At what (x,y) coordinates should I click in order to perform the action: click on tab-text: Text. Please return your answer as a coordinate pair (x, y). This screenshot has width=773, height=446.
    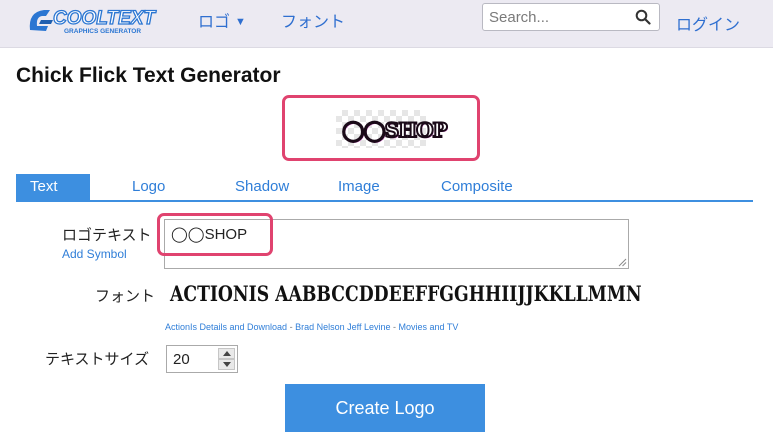
    Looking at the image, I should click on (53, 187).